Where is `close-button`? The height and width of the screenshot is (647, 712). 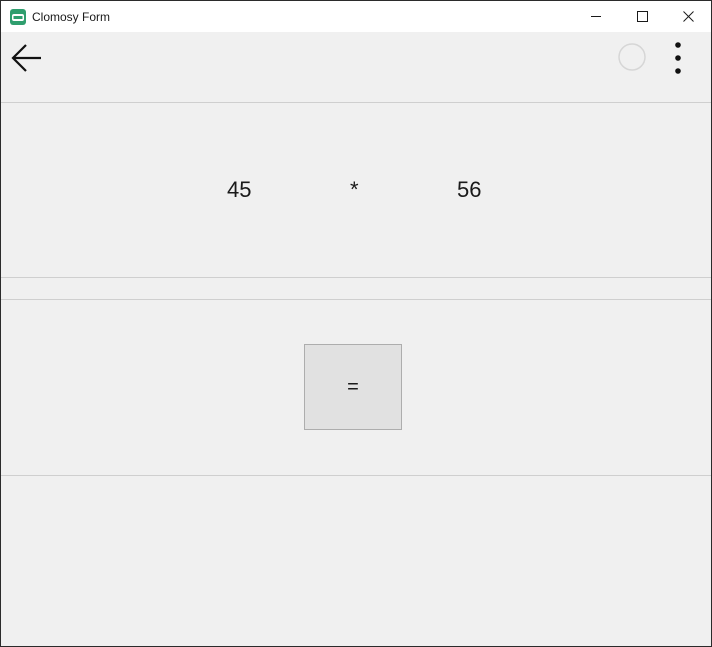
close-button is located at coordinates (688, 16).